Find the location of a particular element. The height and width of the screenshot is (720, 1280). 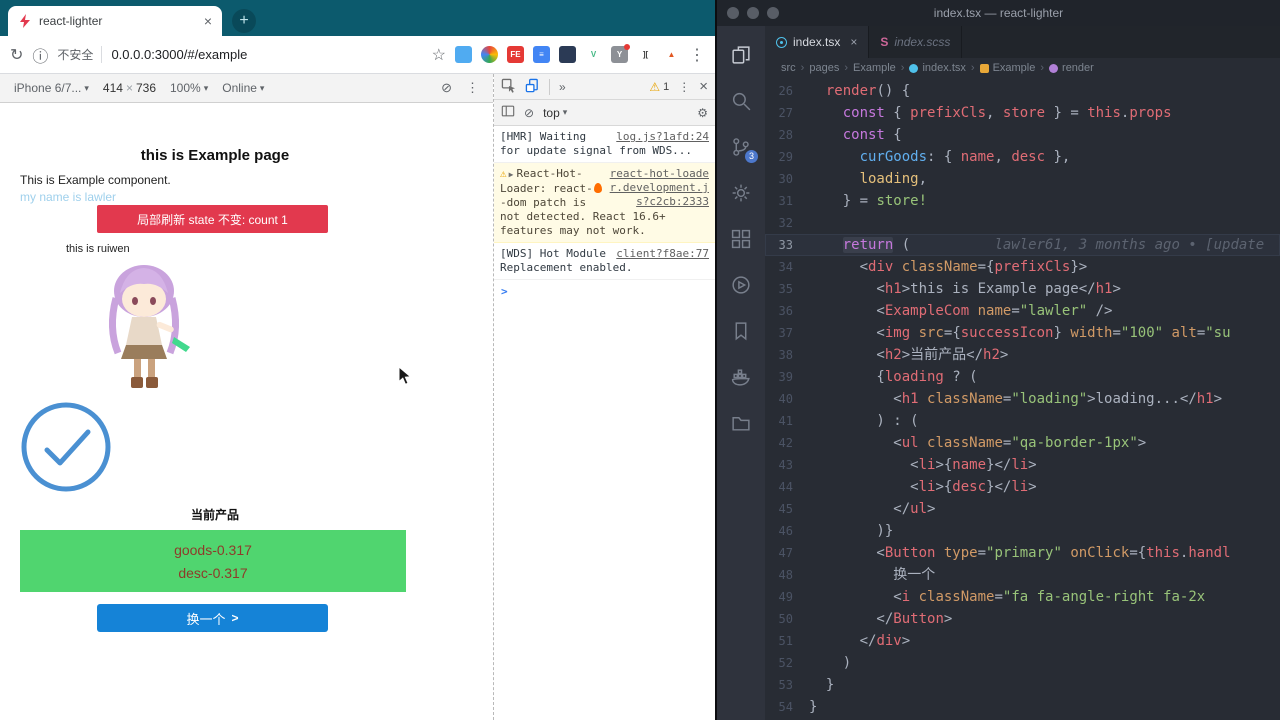

code-line-54: 54} is located at coordinates (1022, 707).